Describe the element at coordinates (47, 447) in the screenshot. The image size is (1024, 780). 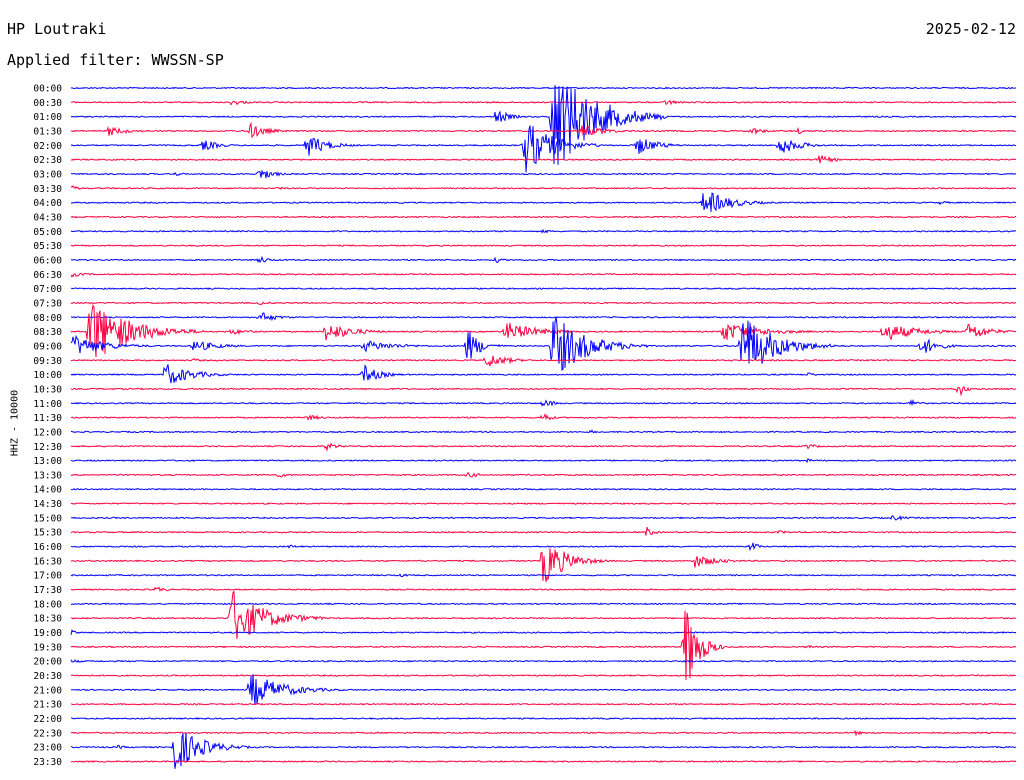
I see `time-label: 12:30` at that location.